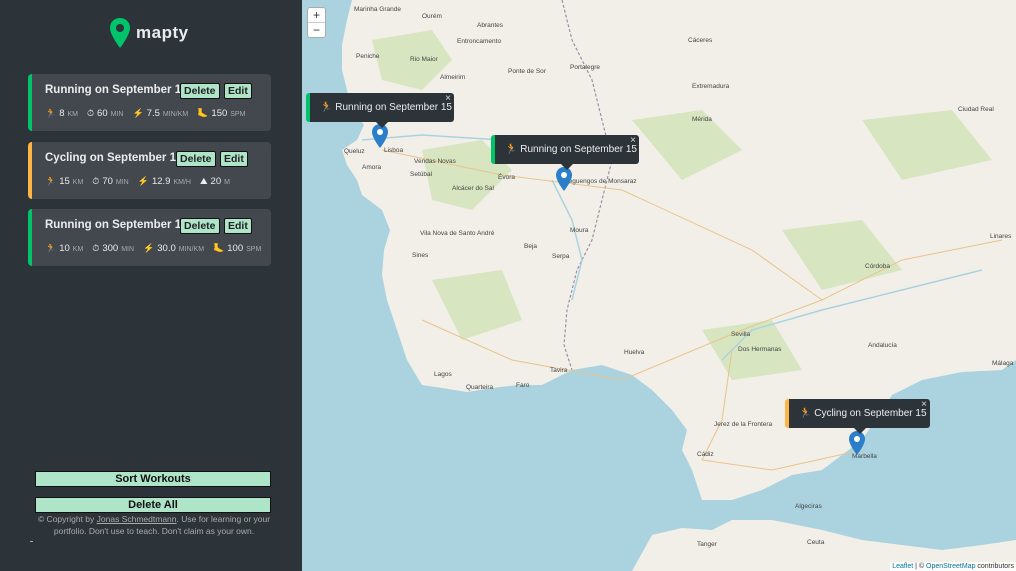 The image size is (1016, 571). What do you see at coordinates (113, 248) in the screenshot?
I see `duration-stat: ⏱ 300 MIN` at bounding box center [113, 248].